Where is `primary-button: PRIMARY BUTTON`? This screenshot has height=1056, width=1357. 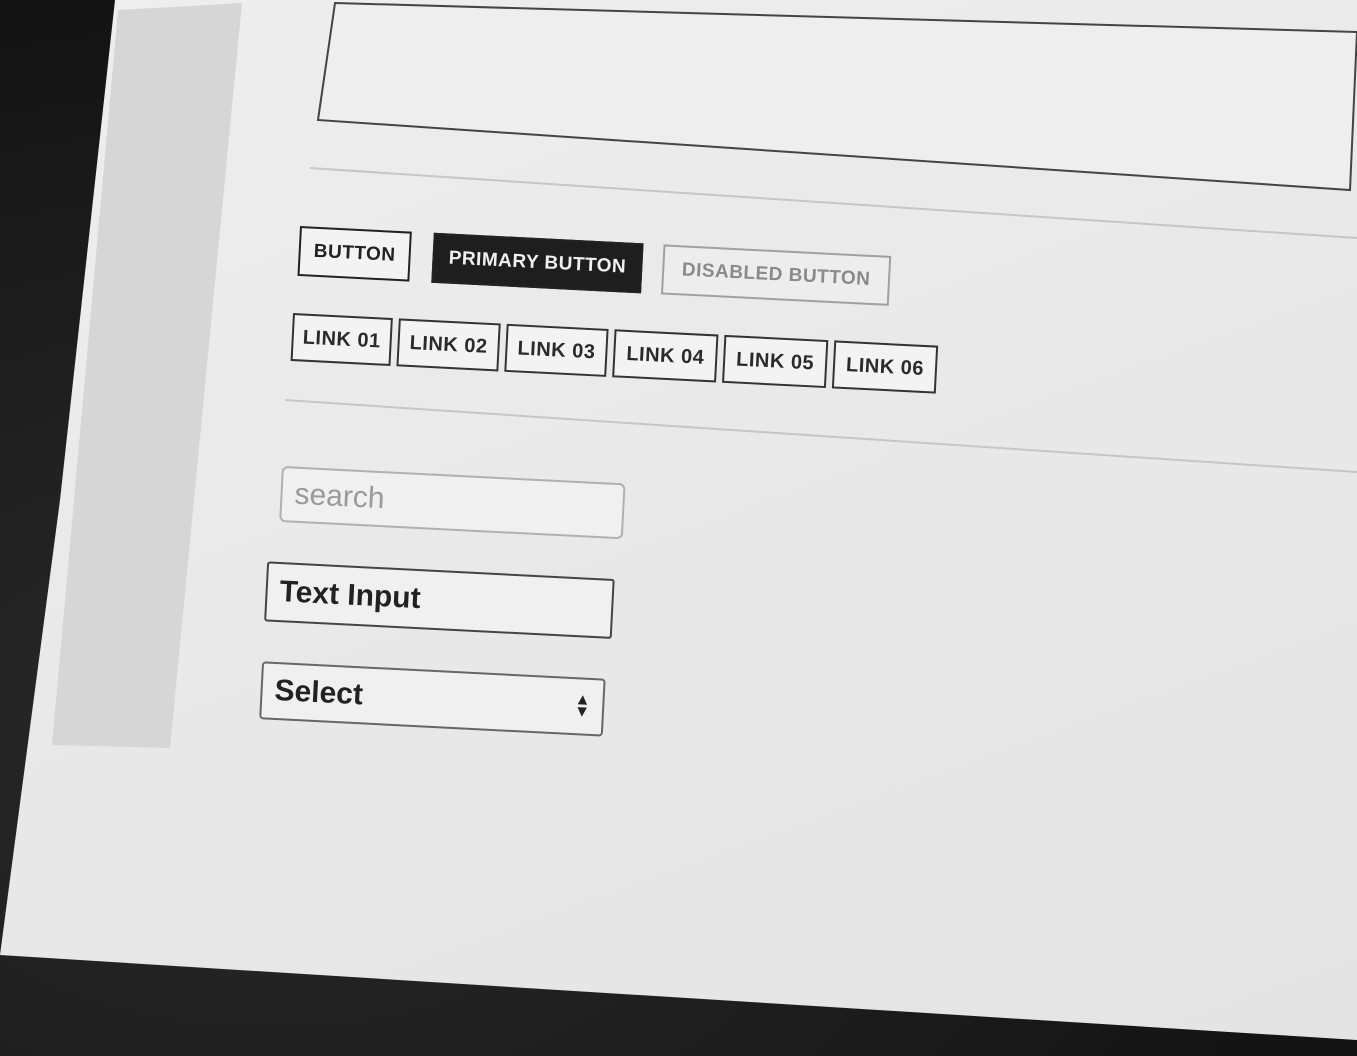 primary-button: PRIMARY BUTTON is located at coordinates (537, 263).